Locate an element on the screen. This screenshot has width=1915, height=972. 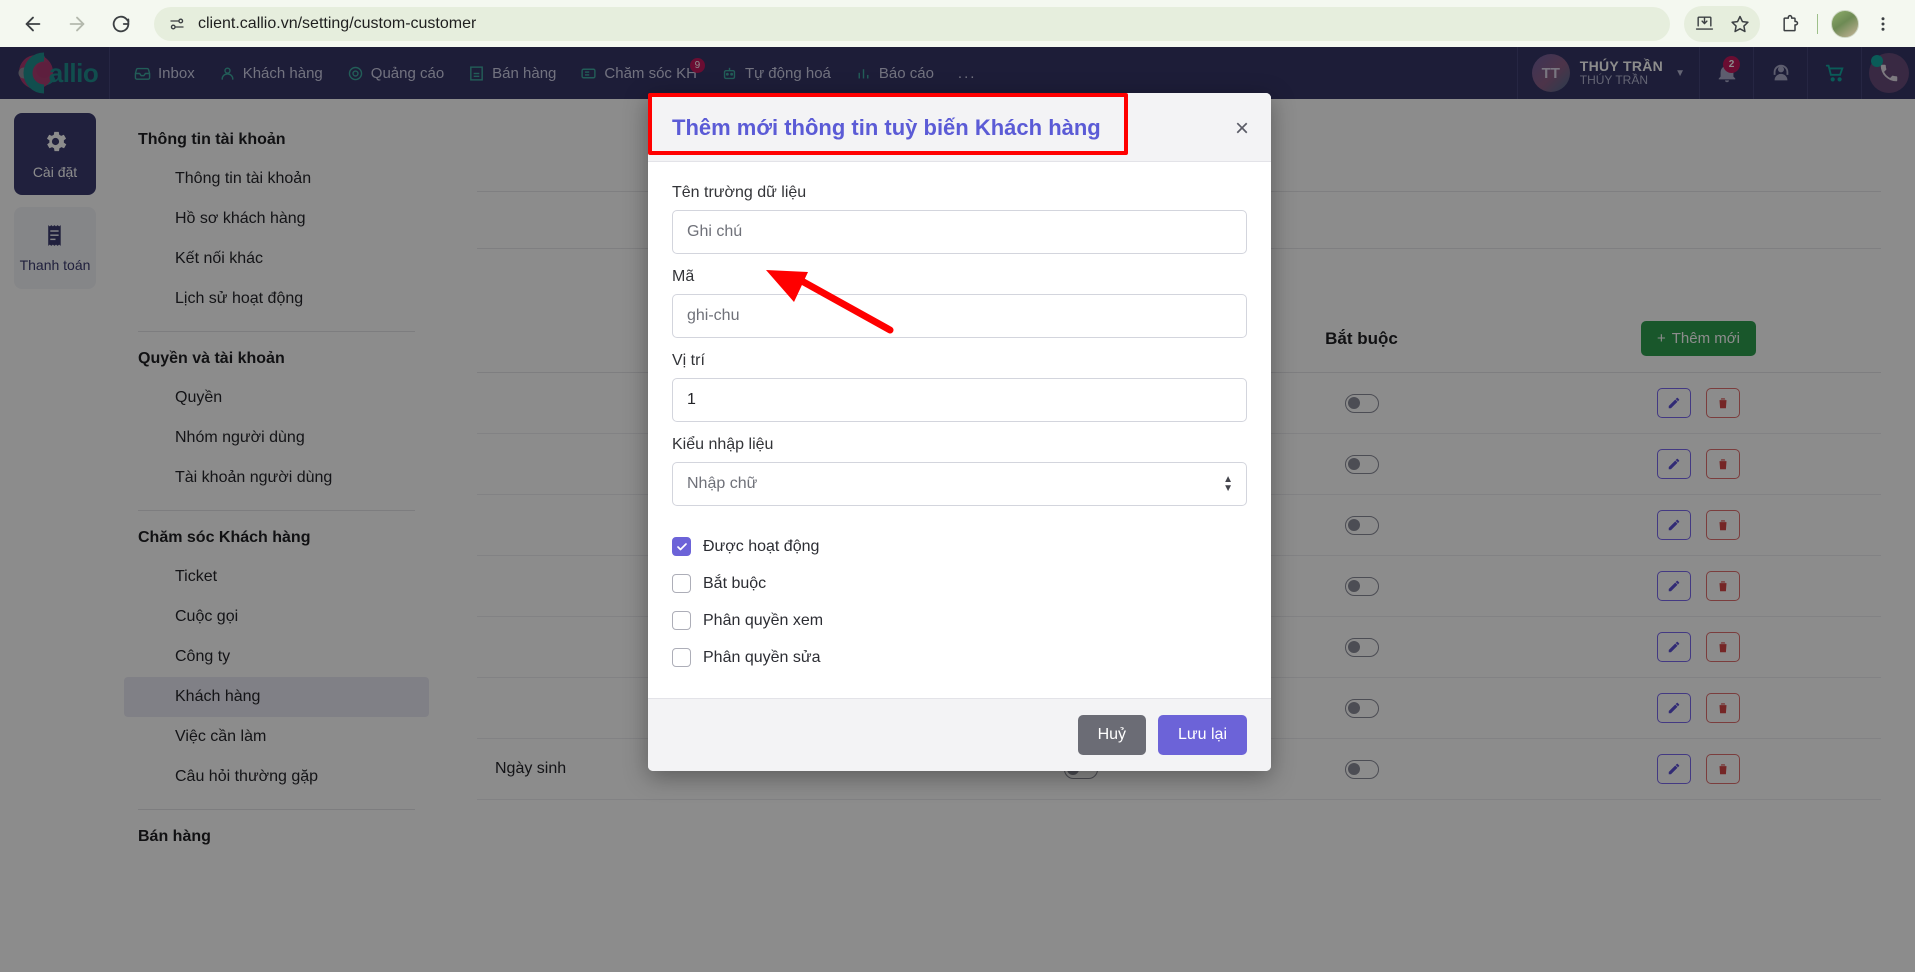
checkbox-label: Bắt buộc is located at coordinates (735, 583).